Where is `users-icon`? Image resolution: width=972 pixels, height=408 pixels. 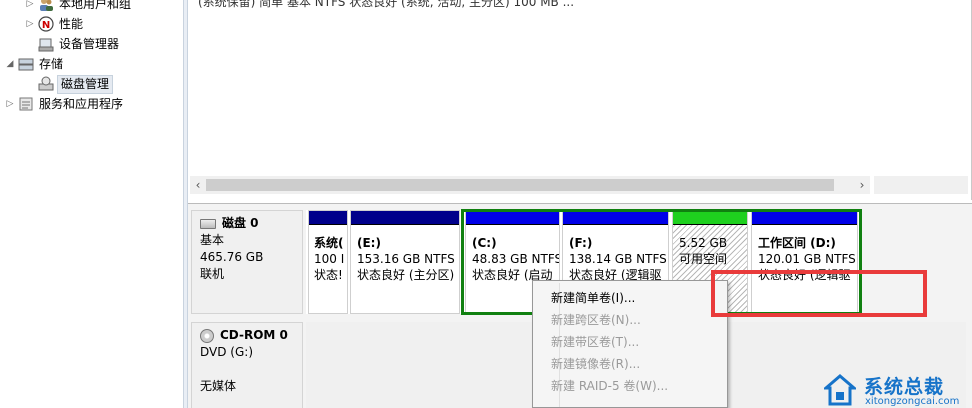 users-icon is located at coordinates (46, 6).